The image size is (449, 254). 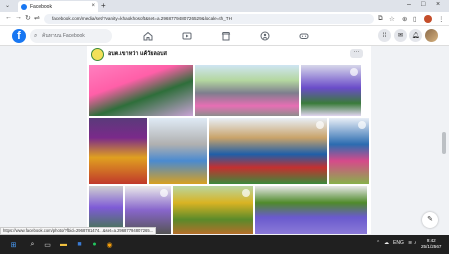 I want to click on file-explorer-icon: ▬, so click(x=63, y=244).